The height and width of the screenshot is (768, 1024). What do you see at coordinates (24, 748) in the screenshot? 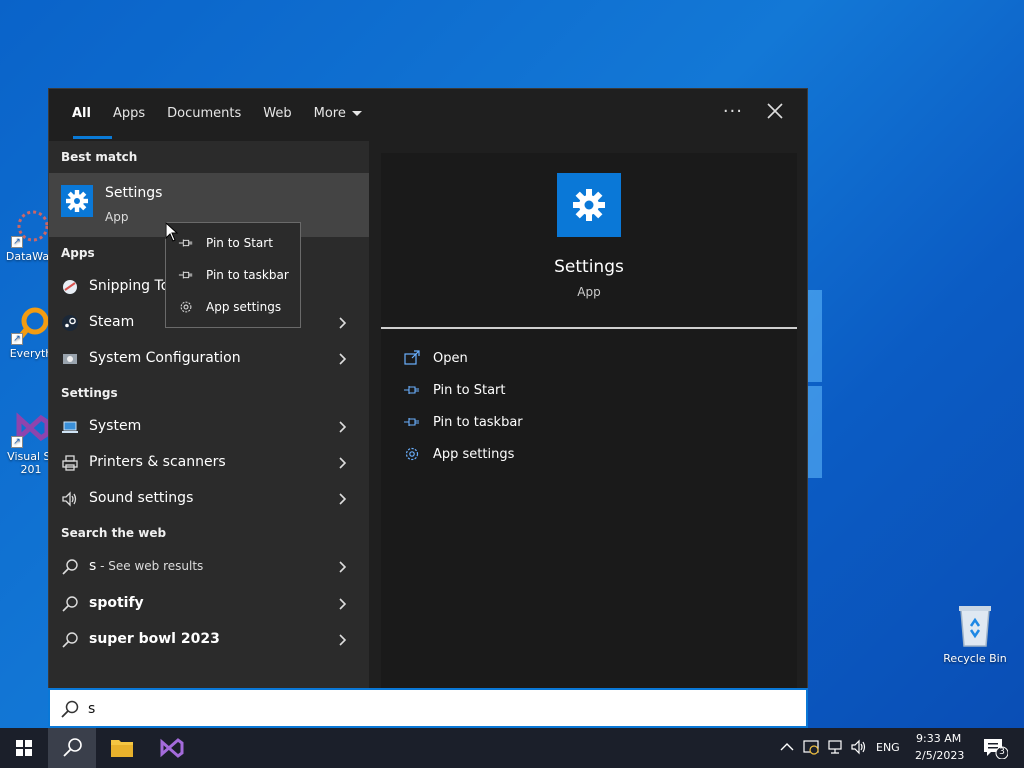
I see `start-button` at bounding box center [24, 748].